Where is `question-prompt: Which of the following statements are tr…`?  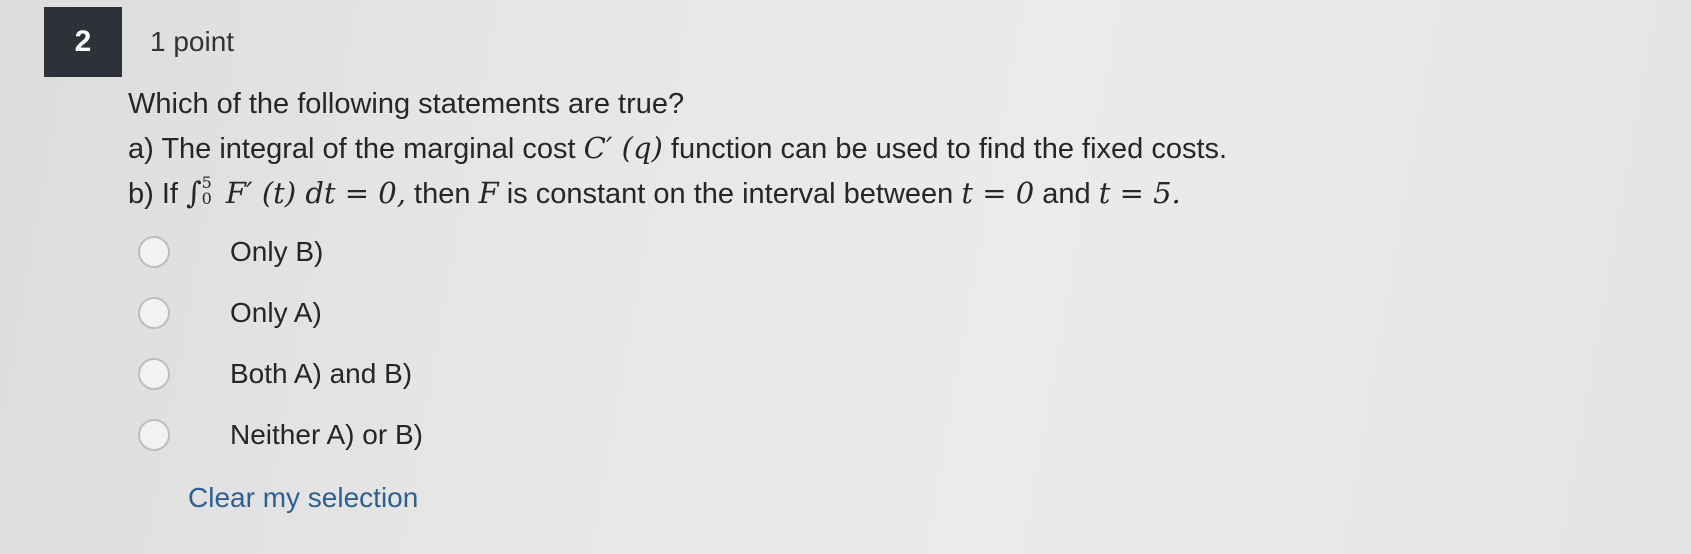
question-prompt: Which of the following statements are tr… is located at coordinates (406, 104).